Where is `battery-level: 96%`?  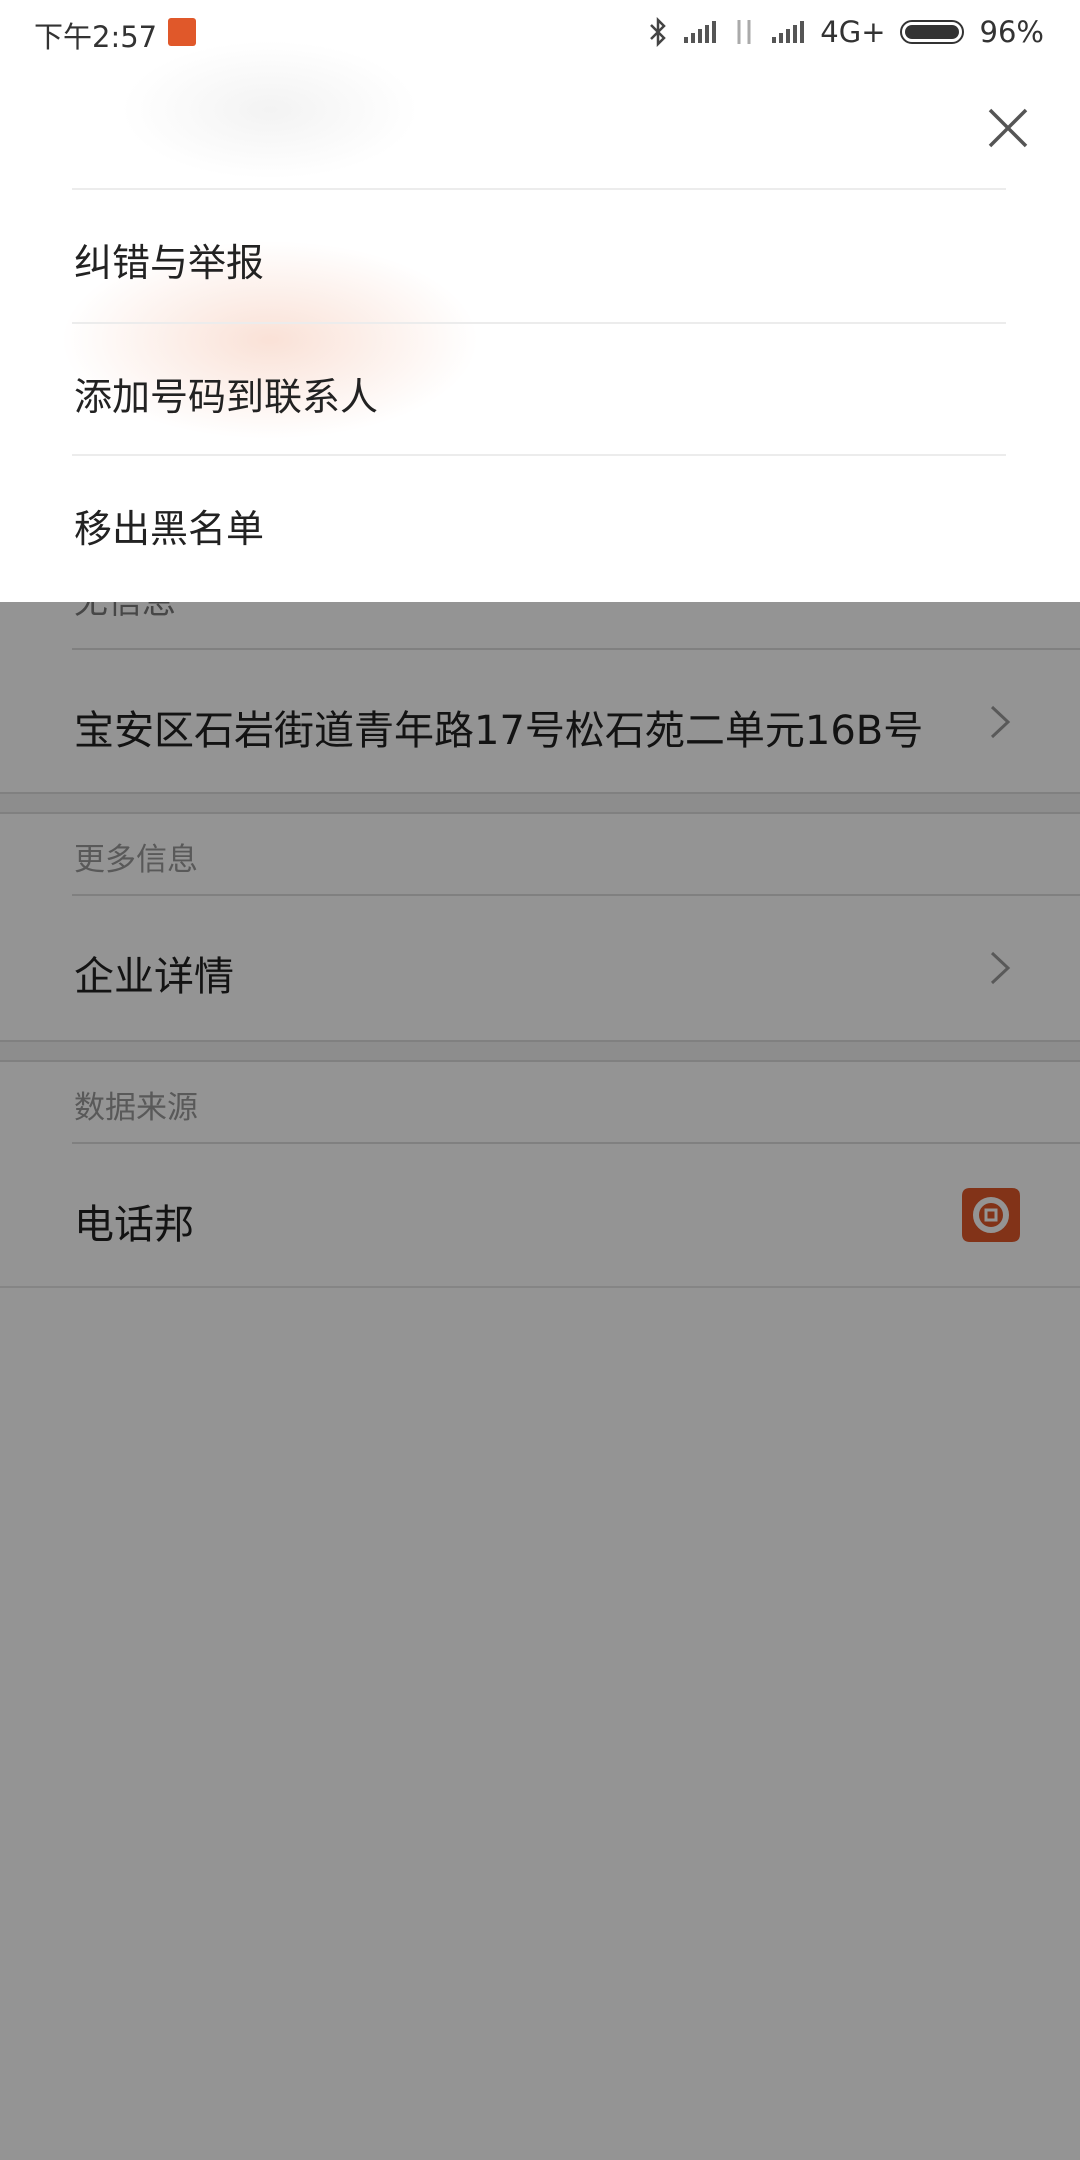 battery-level: 96% is located at coordinates (1011, 32).